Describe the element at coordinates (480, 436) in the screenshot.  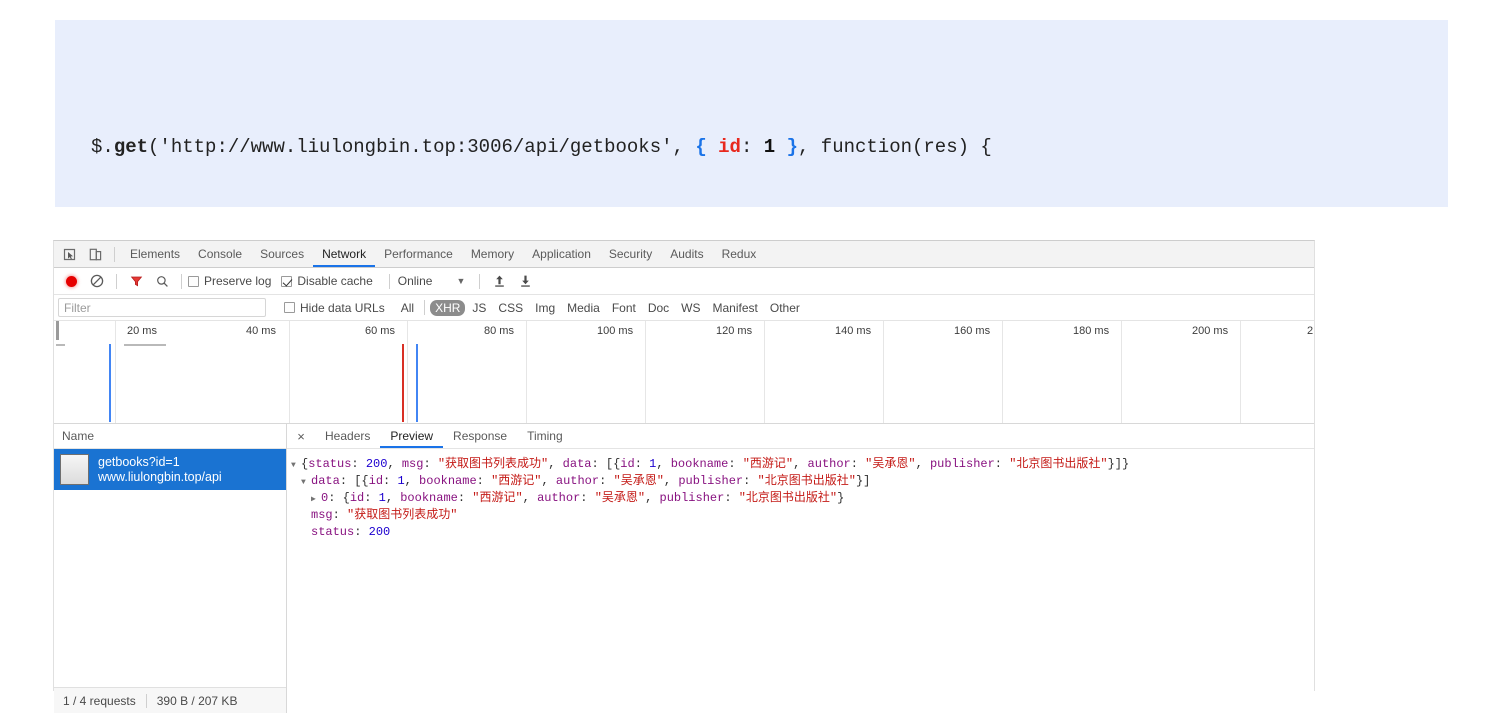
I see `detail-tab-response: Response` at that location.